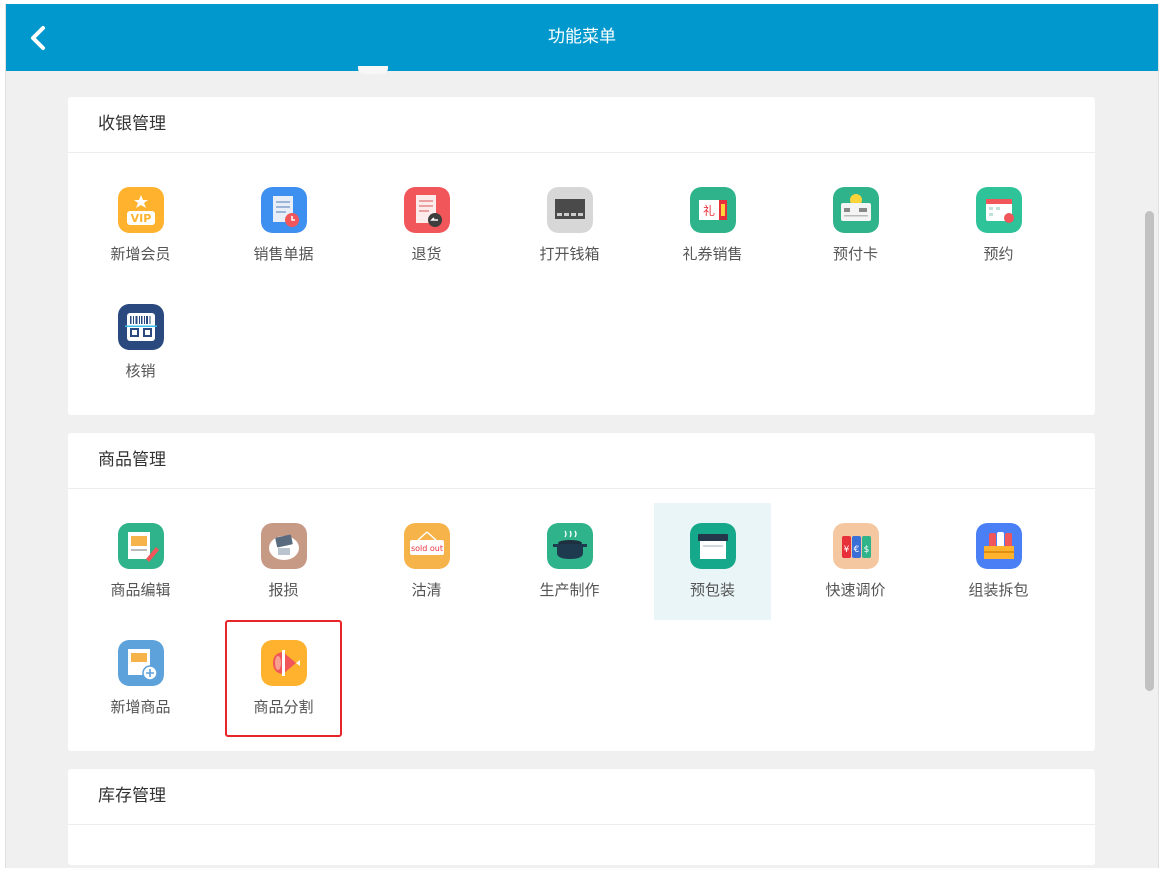 Image resolution: width=1162 pixels, height=872 pixels. I want to click on menu-item-sold-out: sold out 沽清, so click(426, 561).